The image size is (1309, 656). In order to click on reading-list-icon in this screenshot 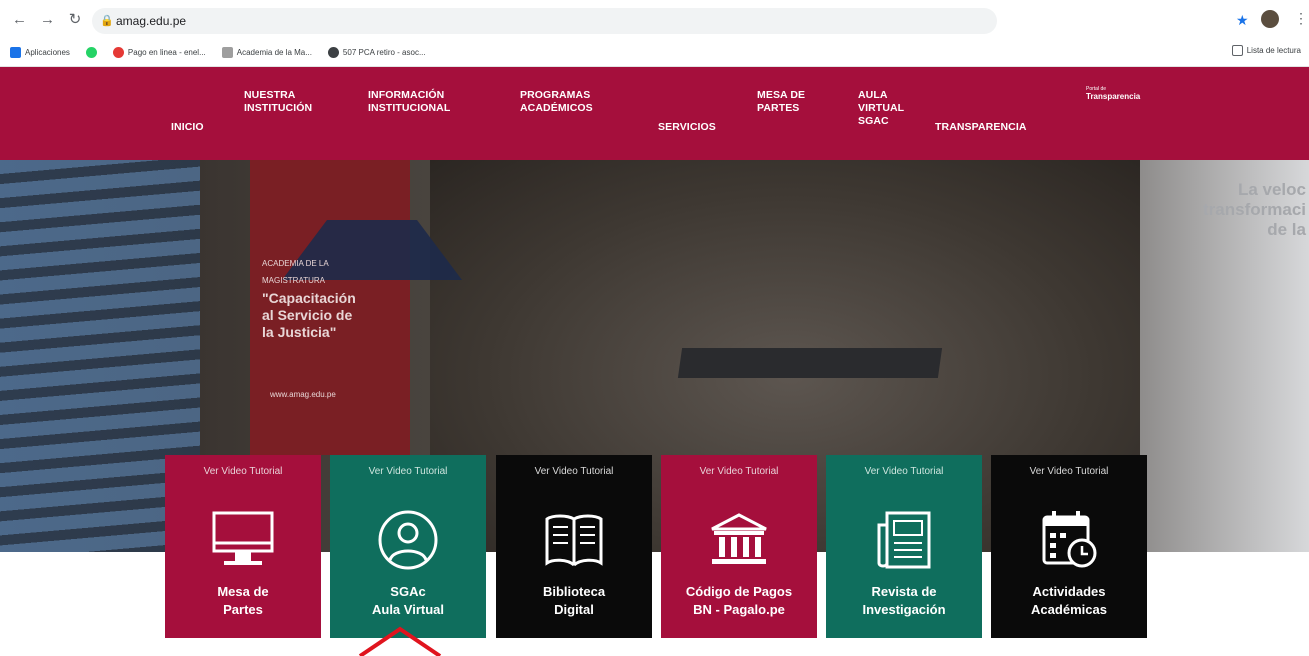, I will do `click(1237, 50)`.